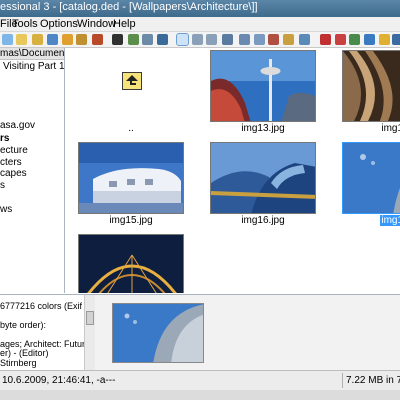 The height and width of the screenshot is (400, 400). Describe the element at coordinates (4, 138) in the screenshot. I see `tree-item: rs` at that location.